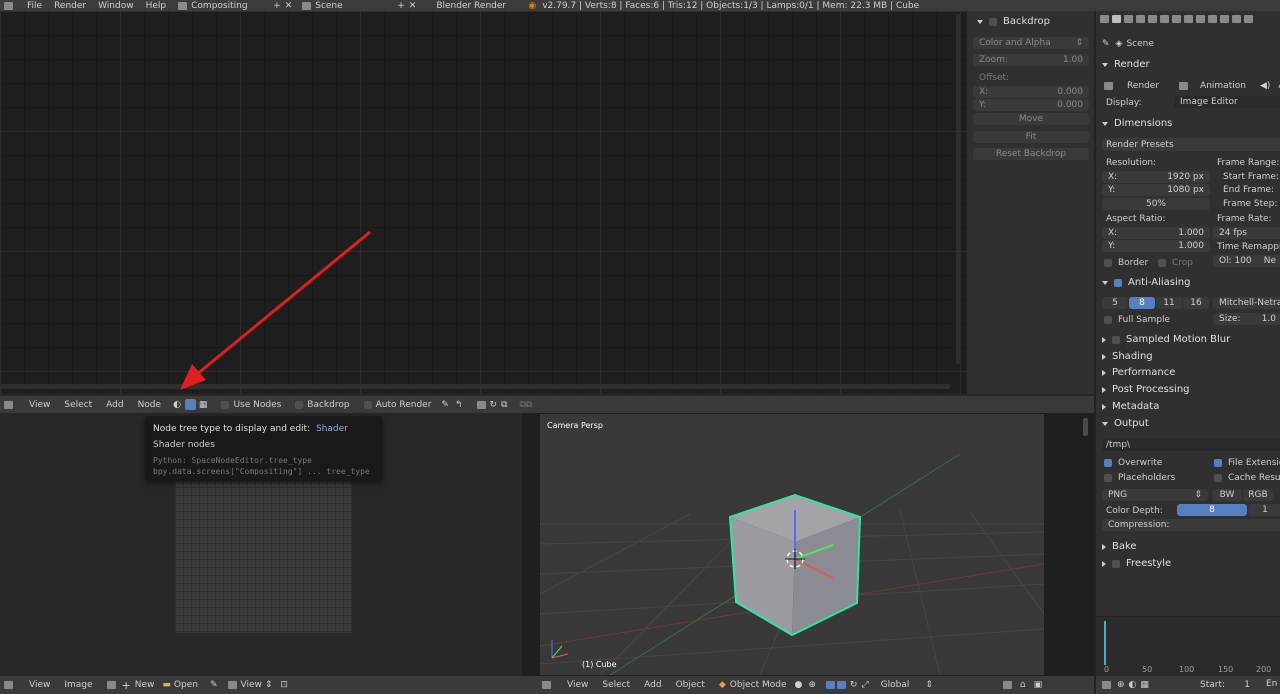 The width and height of the screenshot is (1280, 694). Describe the element at coordinates (1121, 685) in the screenshot. I see `keying-icon: ⊕` at that location.